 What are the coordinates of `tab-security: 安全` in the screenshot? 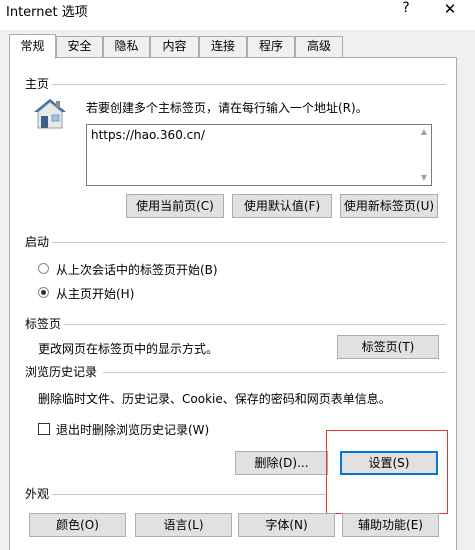 It's located at (79, 46).